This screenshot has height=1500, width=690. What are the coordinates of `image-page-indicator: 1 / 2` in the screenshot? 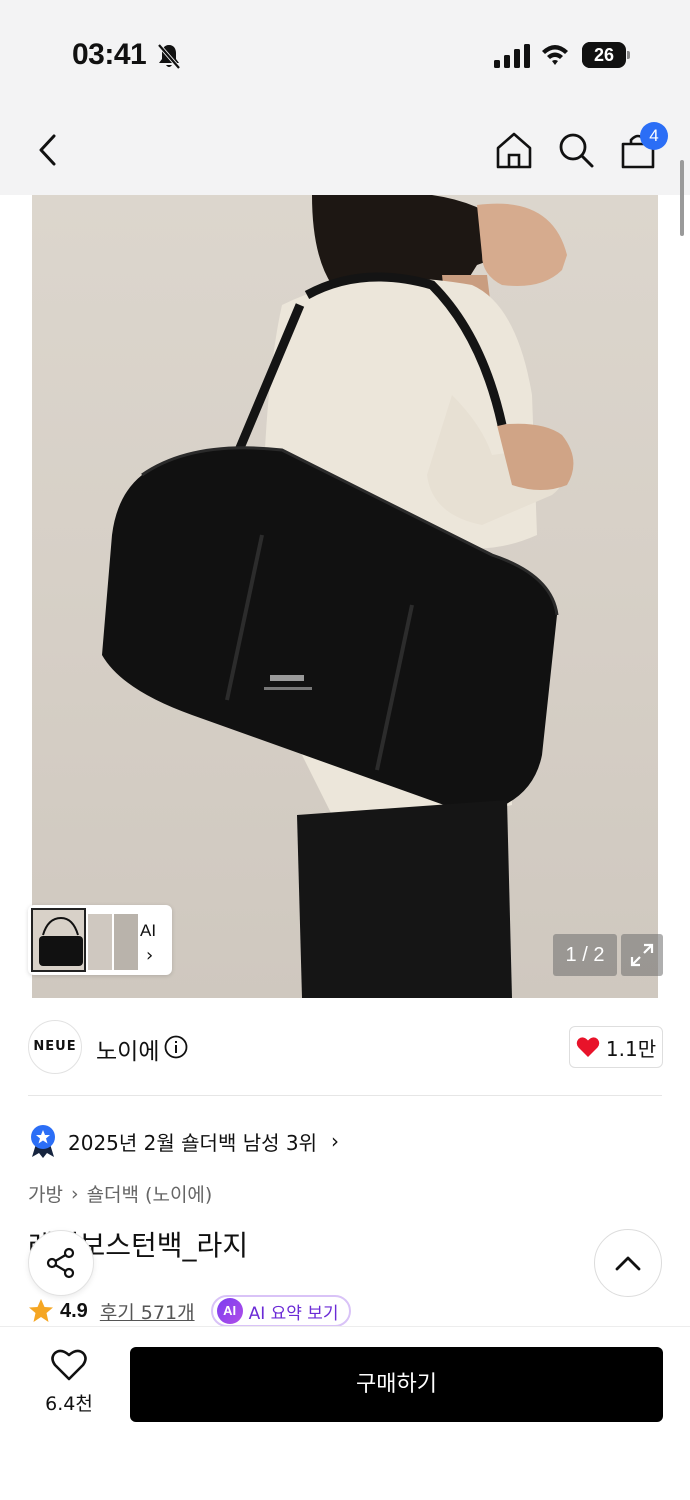 It's located at (585, 955).